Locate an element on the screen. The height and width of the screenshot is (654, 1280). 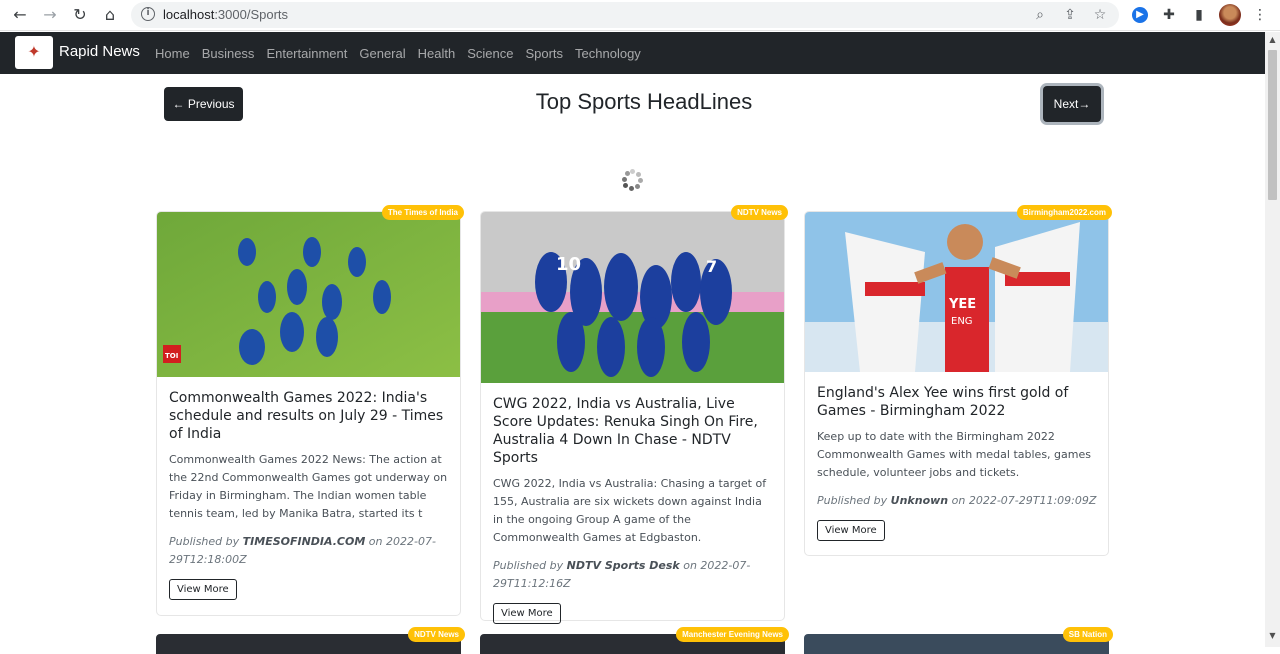
home-icon: ⌂ is located at coordinates (110, 15).